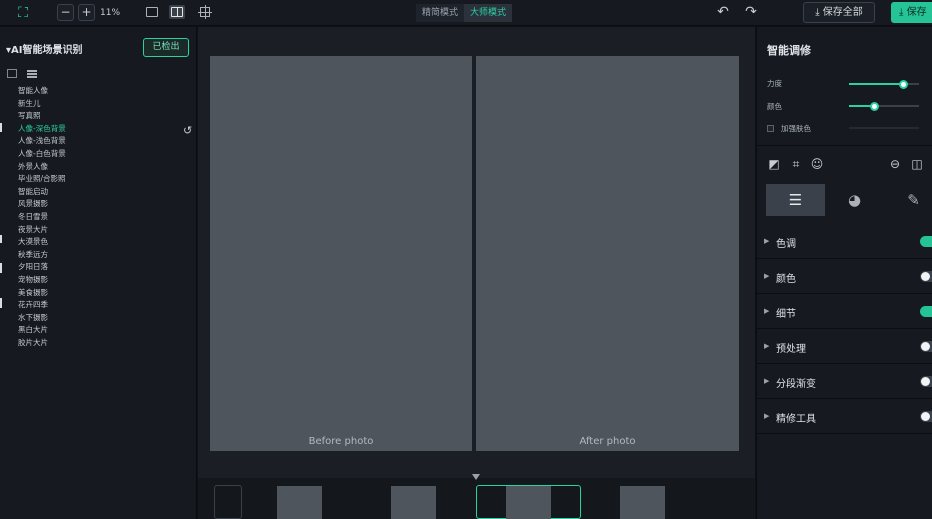 The image size is (932, 519). I want to click on grid-view-icon, so click(12, 73).